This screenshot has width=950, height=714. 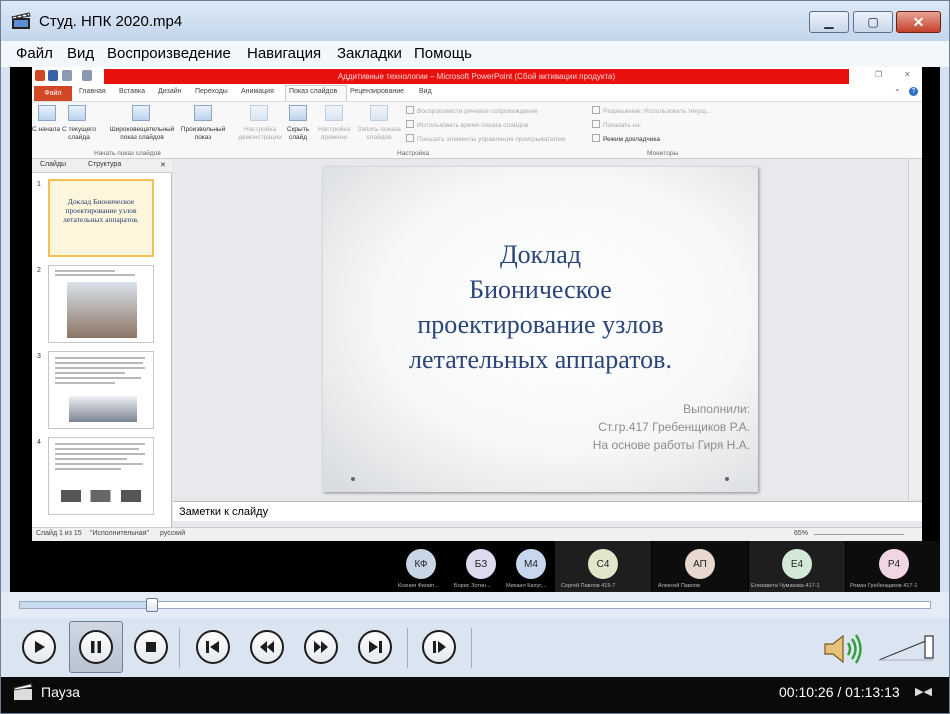 What do you see at coordinates (785, 586) in the screenshot?
I see `participant-name: Елизавета Чумакова 417-1` at bounding box center [785, 586].